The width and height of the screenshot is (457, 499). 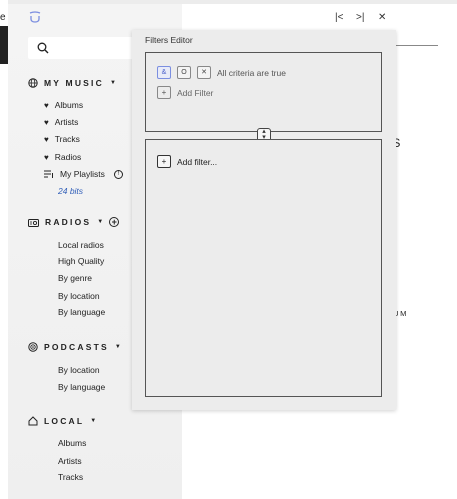 I want to click on sidebar-item-by-language: By language, so click(x=81, y=312).